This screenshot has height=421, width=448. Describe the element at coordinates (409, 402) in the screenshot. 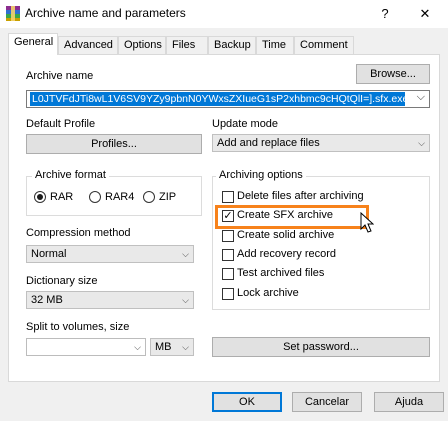

I see `help-footer-button: Ajuda` at that location.